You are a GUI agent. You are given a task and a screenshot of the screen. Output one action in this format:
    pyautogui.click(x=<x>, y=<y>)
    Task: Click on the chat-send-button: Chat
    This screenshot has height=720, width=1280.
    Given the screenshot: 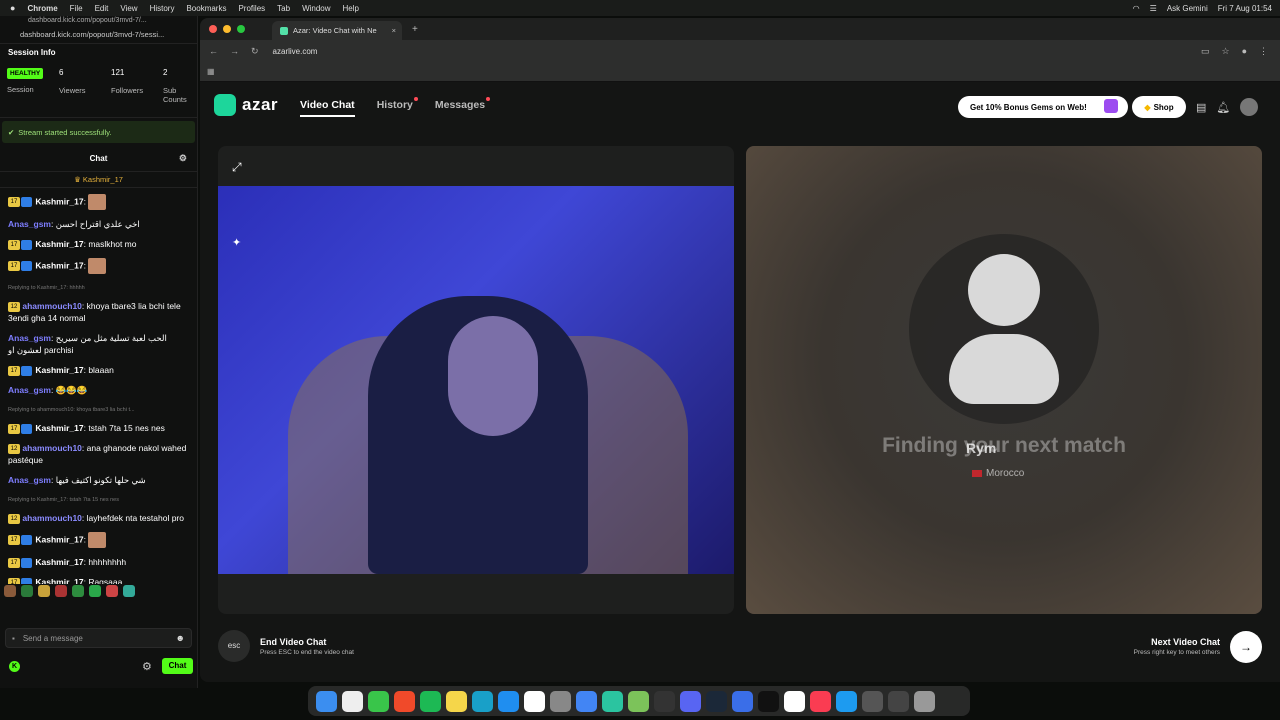 What is the action you would take?
    pyautogui.click(x=177, y=666)
    